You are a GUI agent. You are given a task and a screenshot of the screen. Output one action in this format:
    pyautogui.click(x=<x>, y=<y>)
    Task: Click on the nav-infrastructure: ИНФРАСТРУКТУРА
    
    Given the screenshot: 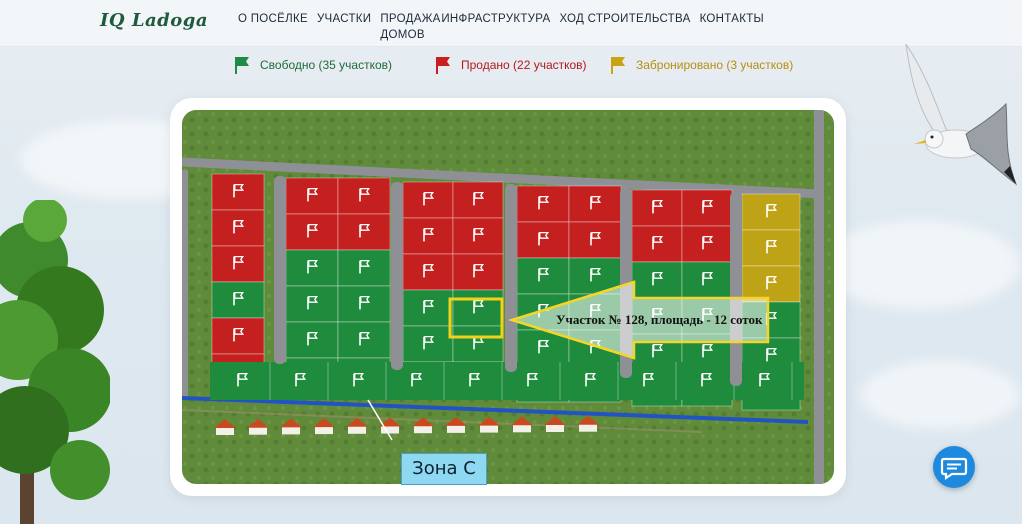 What is the action you would take?
    pyautogui.click(x=495, y=28)
    